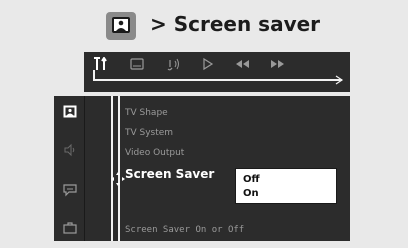  What do you see at coordinates (251, 193) in the screenshot?
I see `option-on: On` at bounding box center [251, 193].